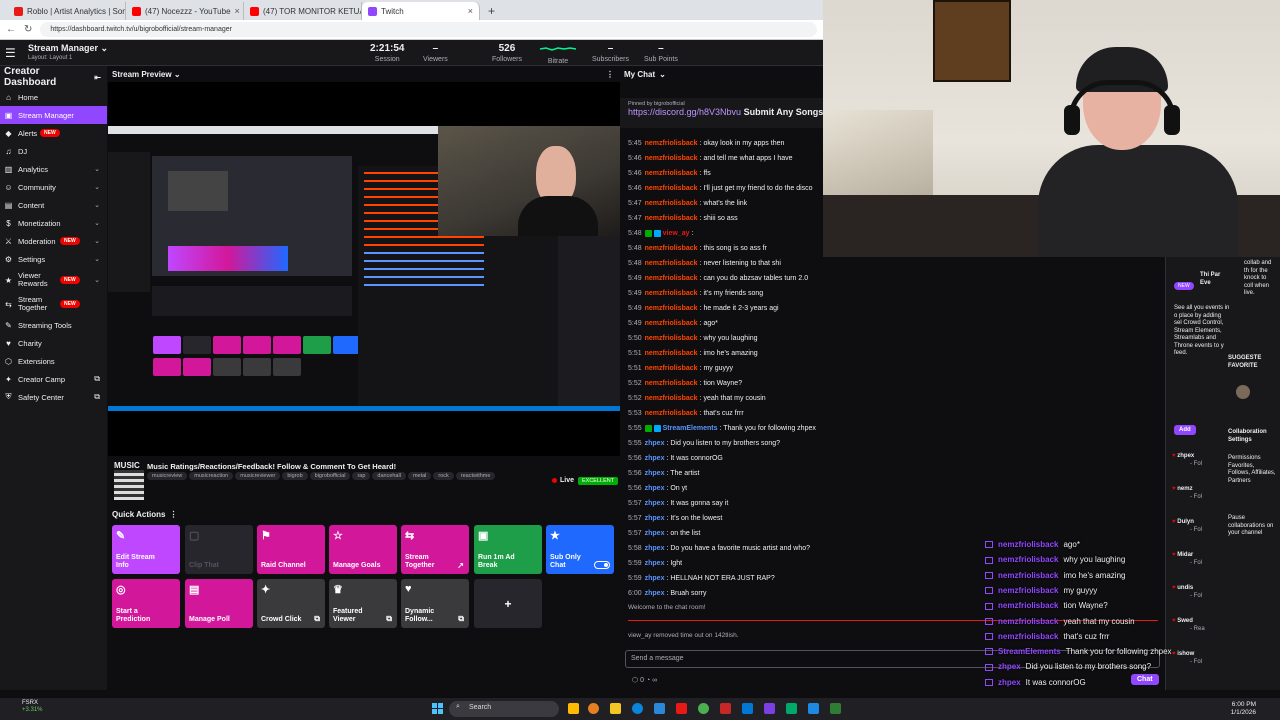 The height and width of the screenshot is (720, 1280). I want to click on chat-message: 5:51 nemzfriolisback: my guyyy, so click(680, 368).